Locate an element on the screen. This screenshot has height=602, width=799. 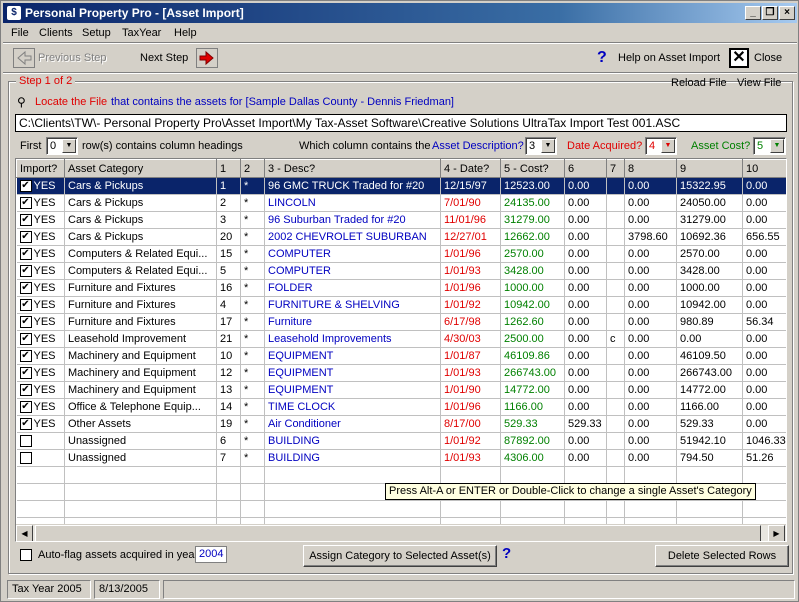
col-2: 2 is located at coordinates (252, 168).